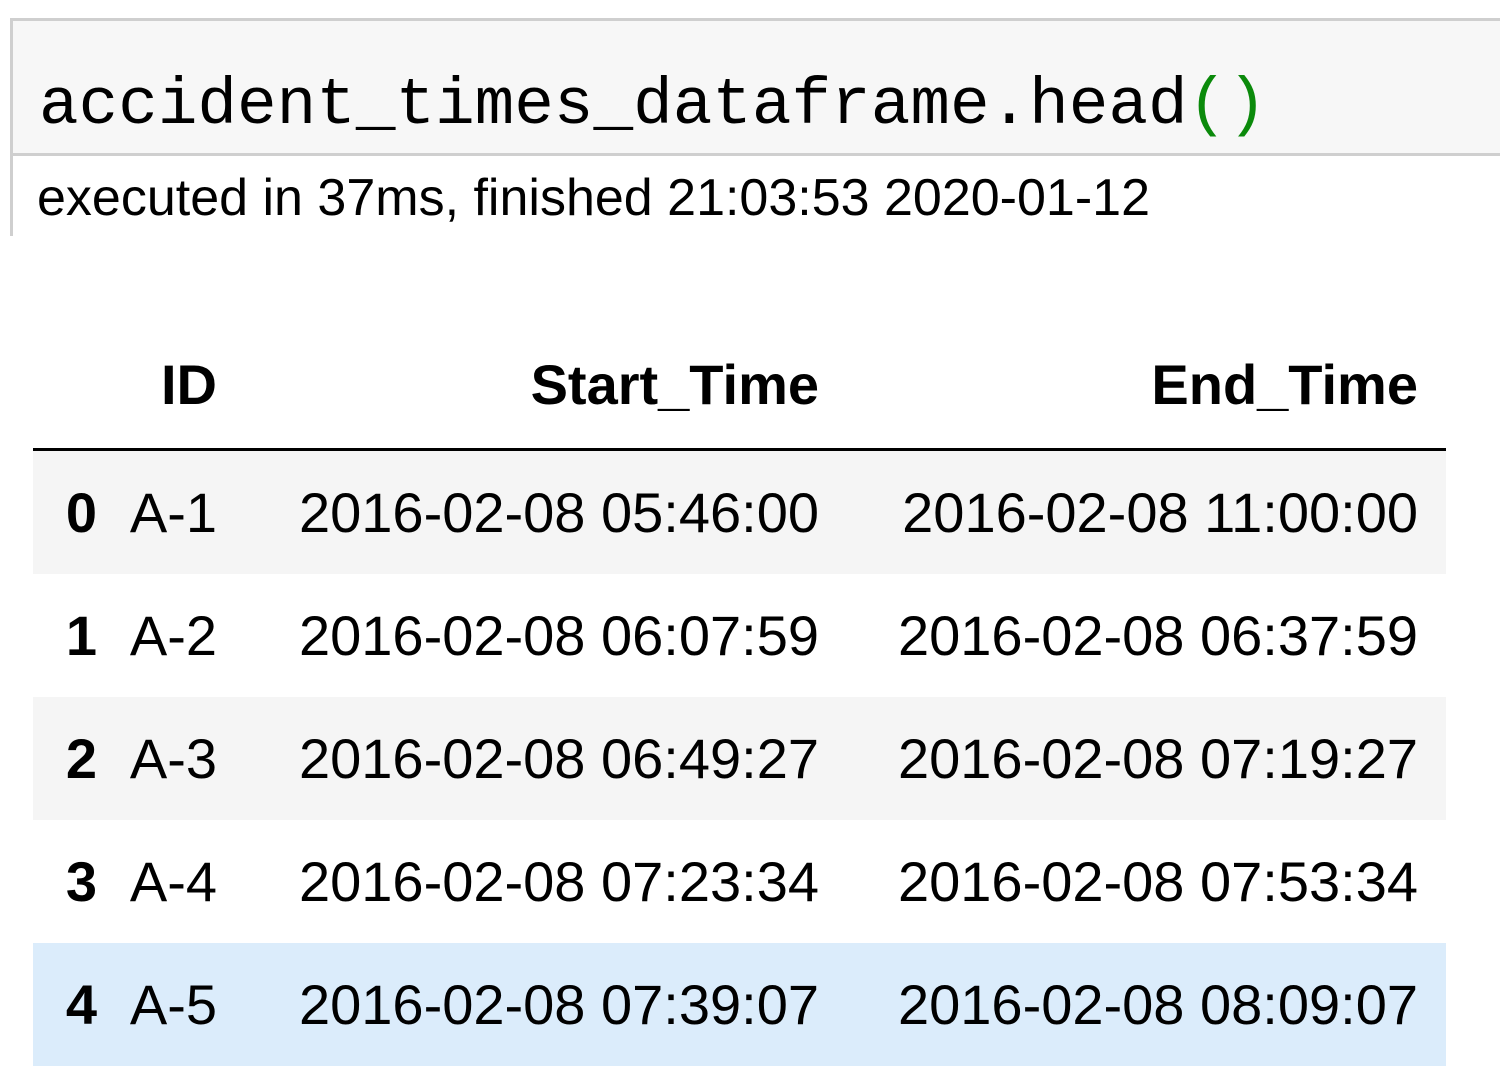 The width and height of the screenshot is (1500, 1067). I want to click on cell-end-time: 2016-02-08 06:37:59, so click(1158, 635).